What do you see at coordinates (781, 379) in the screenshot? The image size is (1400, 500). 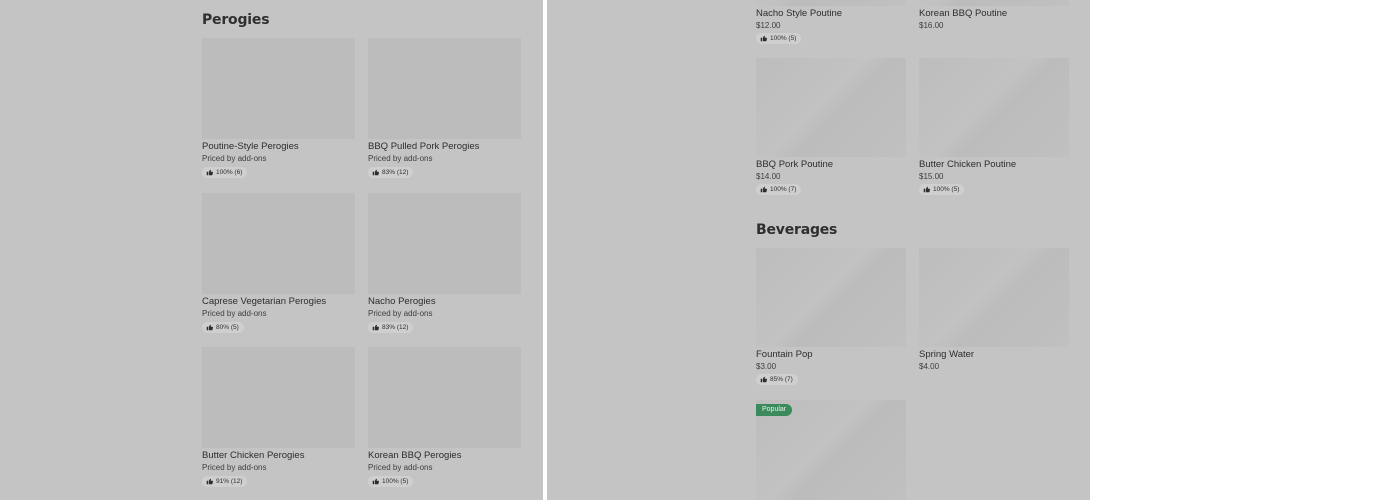 I see `rating-text: 85% (7)` at bounding box center [781, 379].